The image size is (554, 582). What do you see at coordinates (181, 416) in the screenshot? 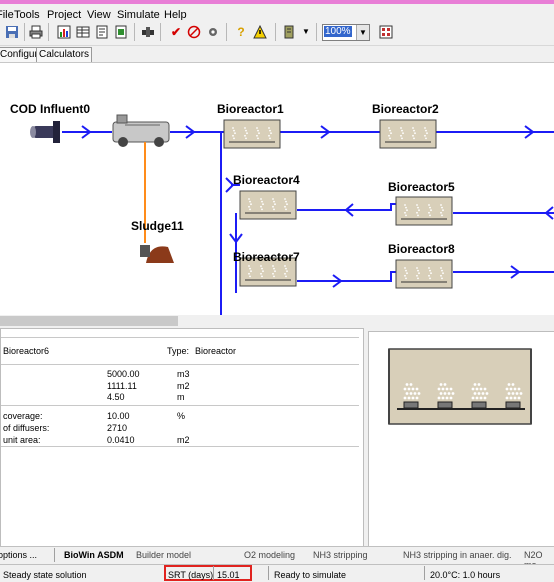
I see `coverage-unit: %` at bounding box center [181, 416].